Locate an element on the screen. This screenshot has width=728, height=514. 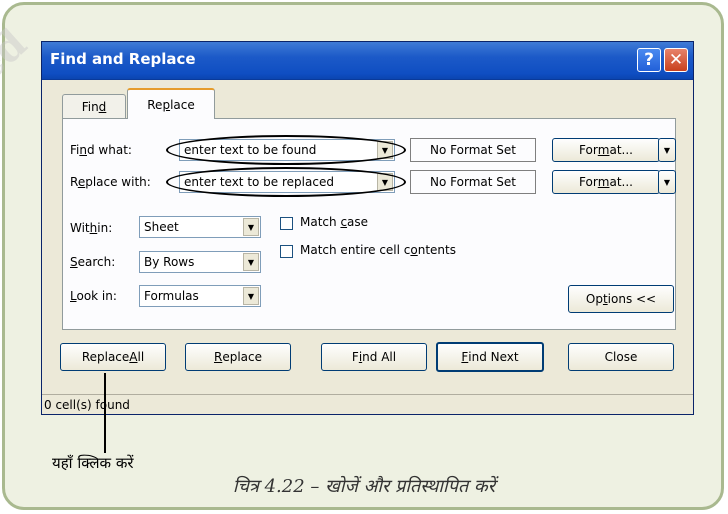
look-in-label: Look in: is located at coordinates (93, 296).